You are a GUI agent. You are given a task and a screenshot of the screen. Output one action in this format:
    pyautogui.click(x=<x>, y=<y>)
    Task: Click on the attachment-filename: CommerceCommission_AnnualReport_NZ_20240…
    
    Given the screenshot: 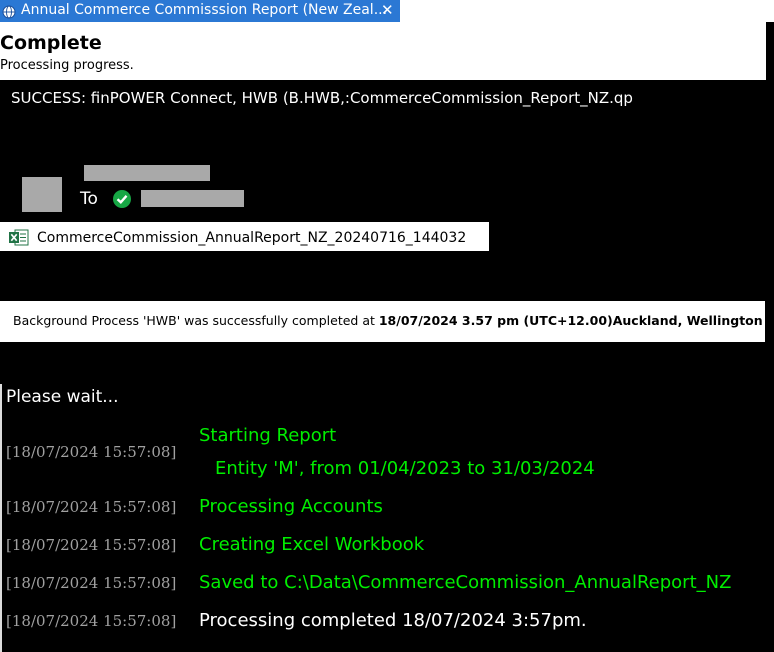 What is the action you would take?
    pyautogui.click(x=252, y=238)
    